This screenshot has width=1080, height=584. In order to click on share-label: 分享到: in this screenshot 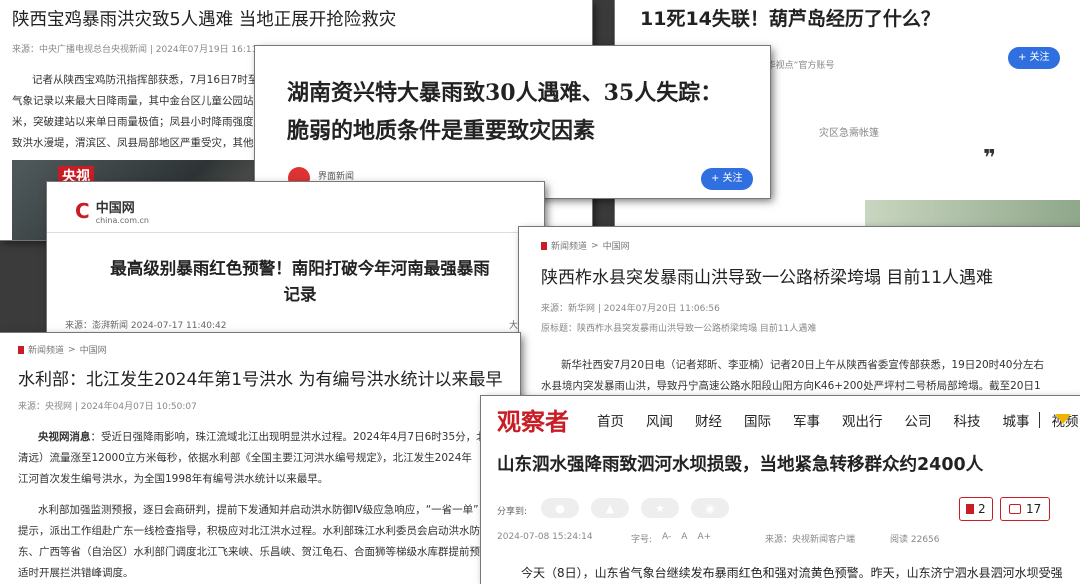, I will do `click(512, 512)`.